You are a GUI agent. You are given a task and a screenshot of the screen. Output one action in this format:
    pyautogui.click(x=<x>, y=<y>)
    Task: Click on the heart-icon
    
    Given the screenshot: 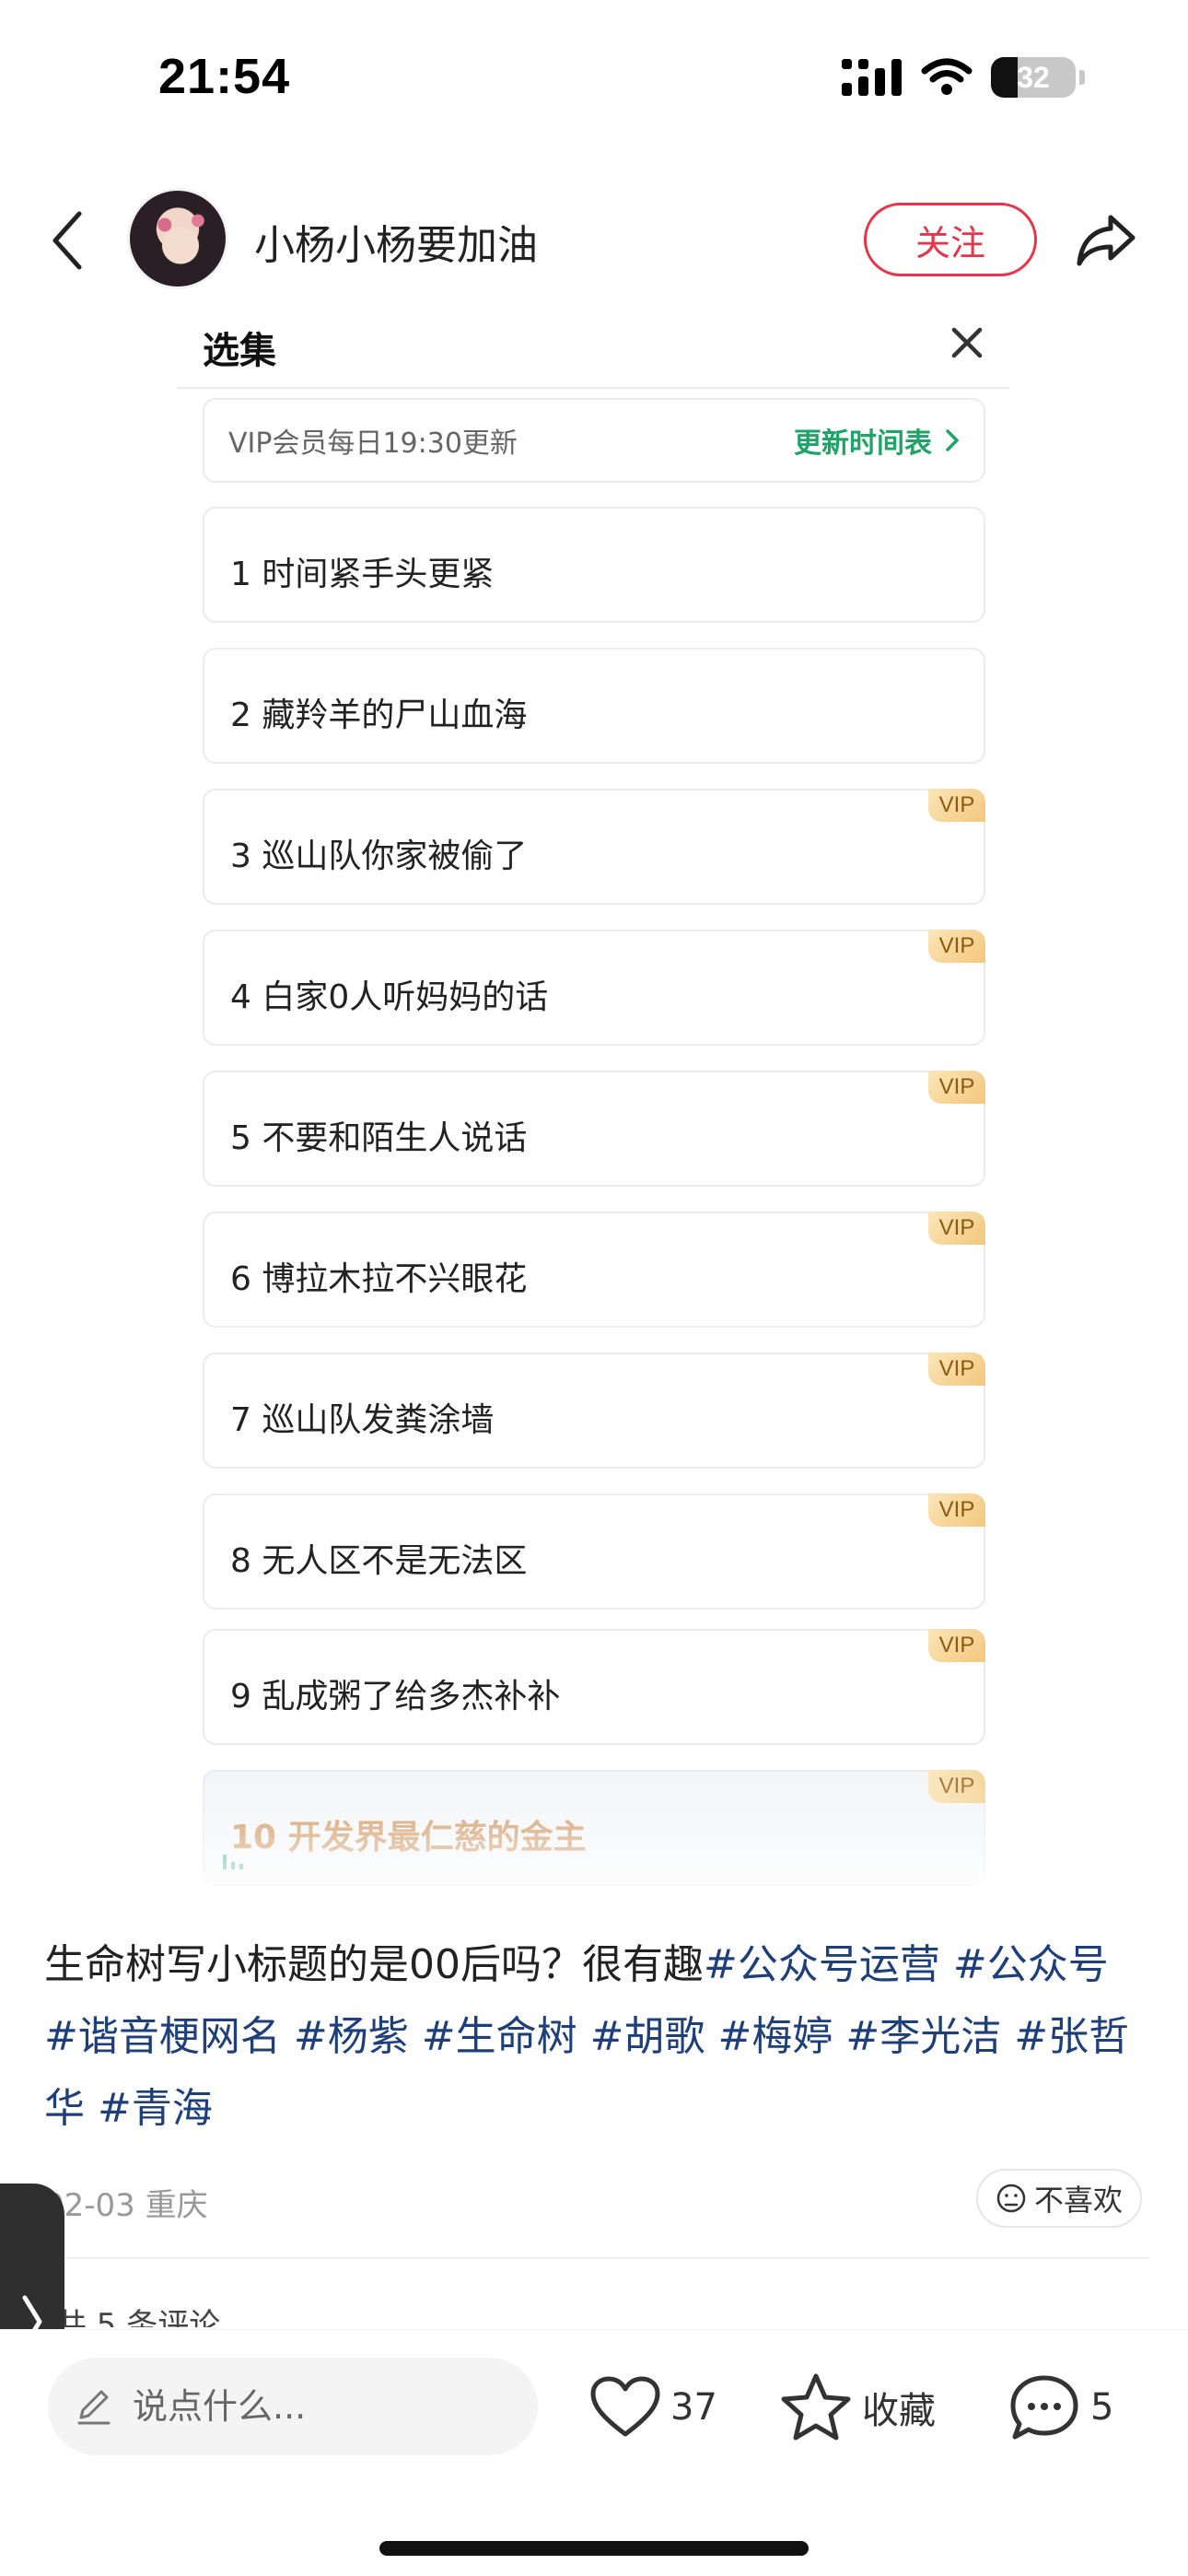 What is the action you would take?
    pyautogui.click(x=625, y=2406)
    